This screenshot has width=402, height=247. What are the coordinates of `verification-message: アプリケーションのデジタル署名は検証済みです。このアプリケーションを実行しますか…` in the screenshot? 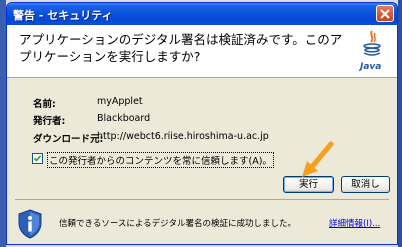 It's located at (181, 48).